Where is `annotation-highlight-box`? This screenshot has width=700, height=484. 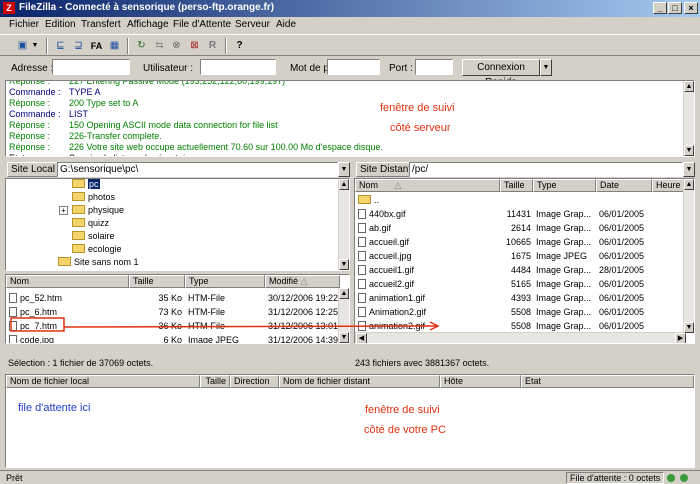
annotation-highlight-box is located at coordinates (37, 324).